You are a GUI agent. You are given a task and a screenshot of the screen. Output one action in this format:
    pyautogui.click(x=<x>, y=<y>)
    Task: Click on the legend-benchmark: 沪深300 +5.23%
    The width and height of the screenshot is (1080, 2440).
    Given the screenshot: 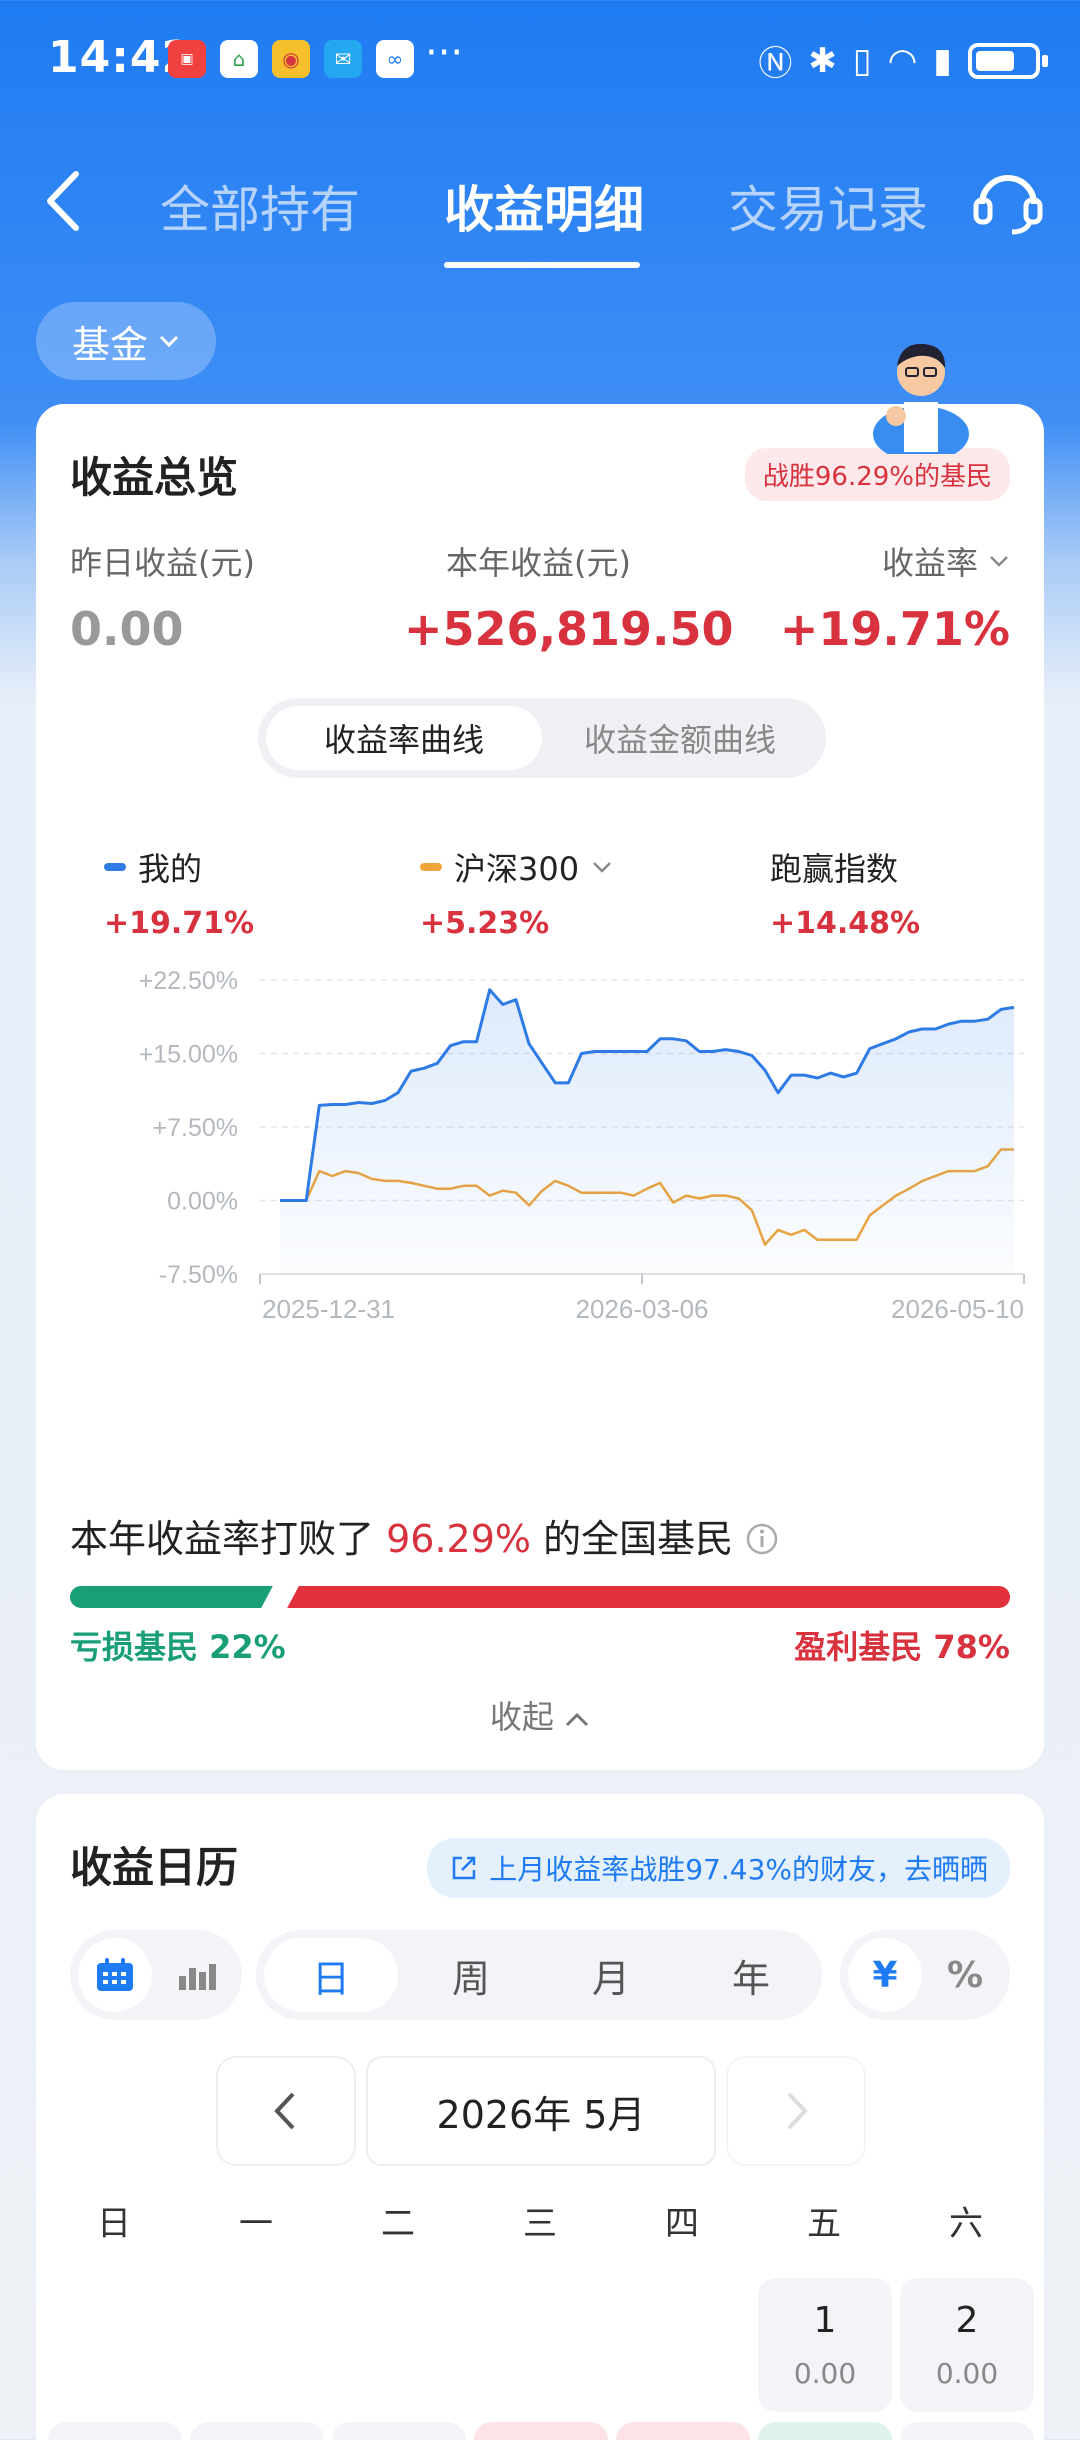 What is the action you would take?
    pyautogui.click(x=516, y=892)
    